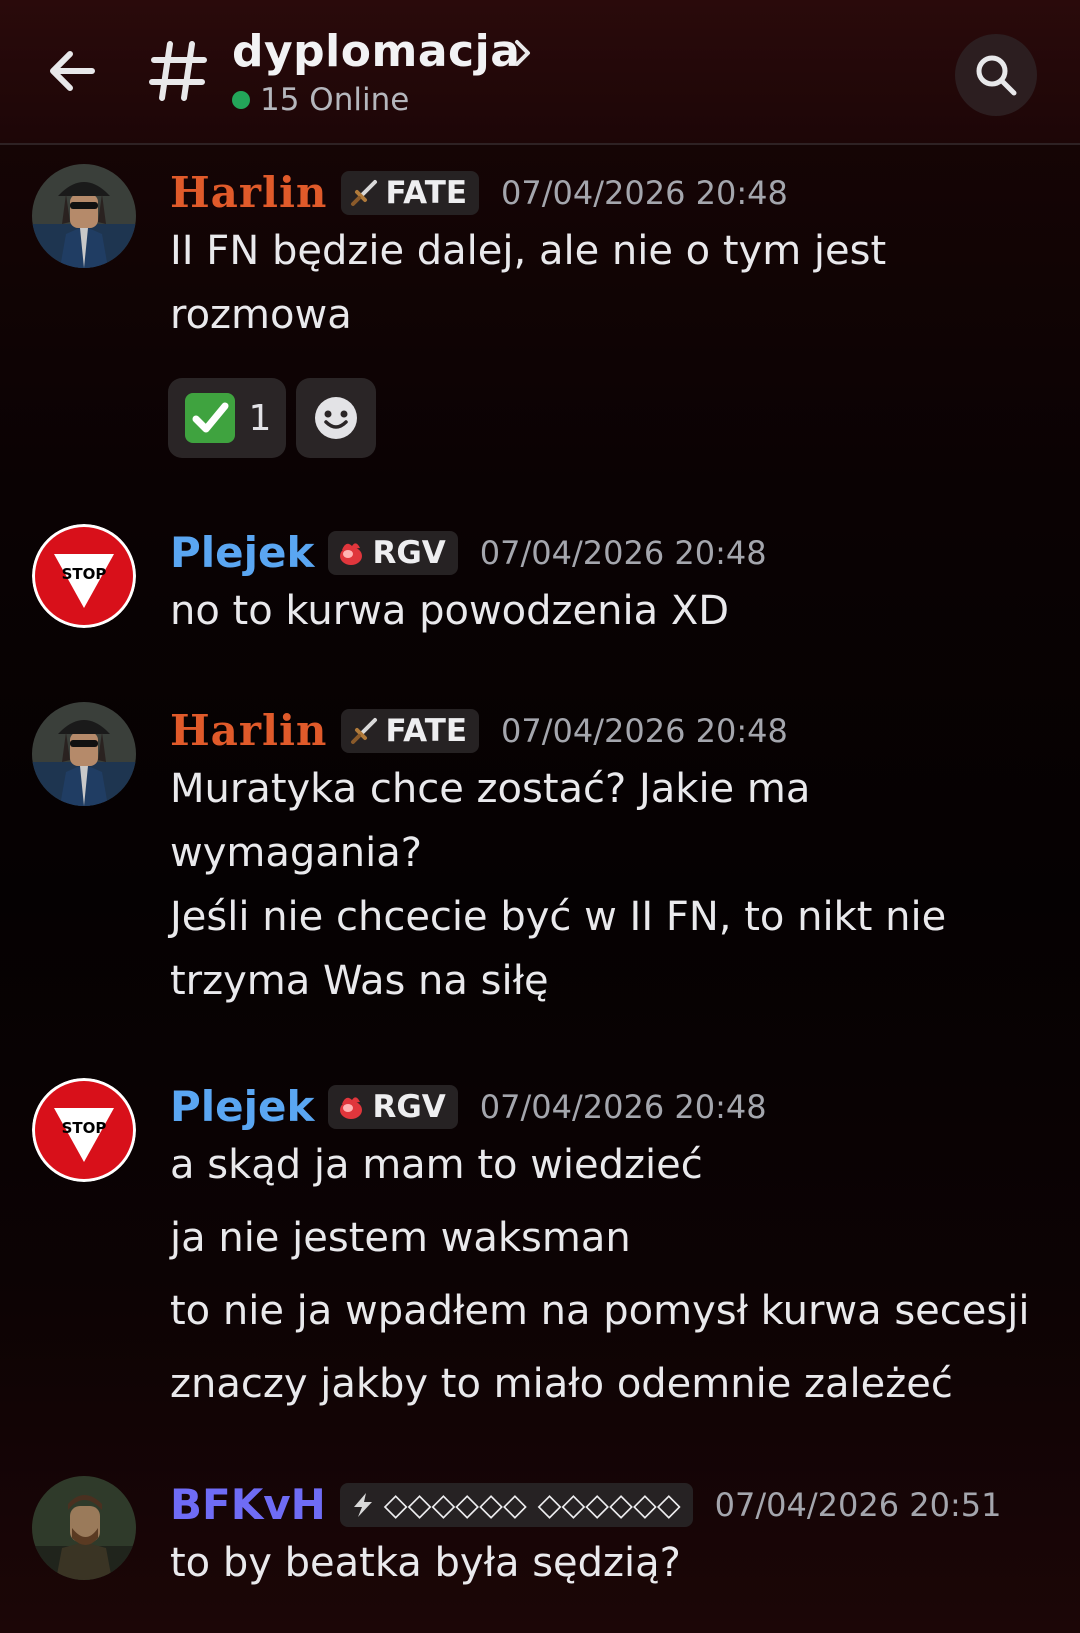  Describe the element at coordinates (490, 789) in the screenshot. I see `message-text: Muratyka chce zostać? Jakie ma` at that location.